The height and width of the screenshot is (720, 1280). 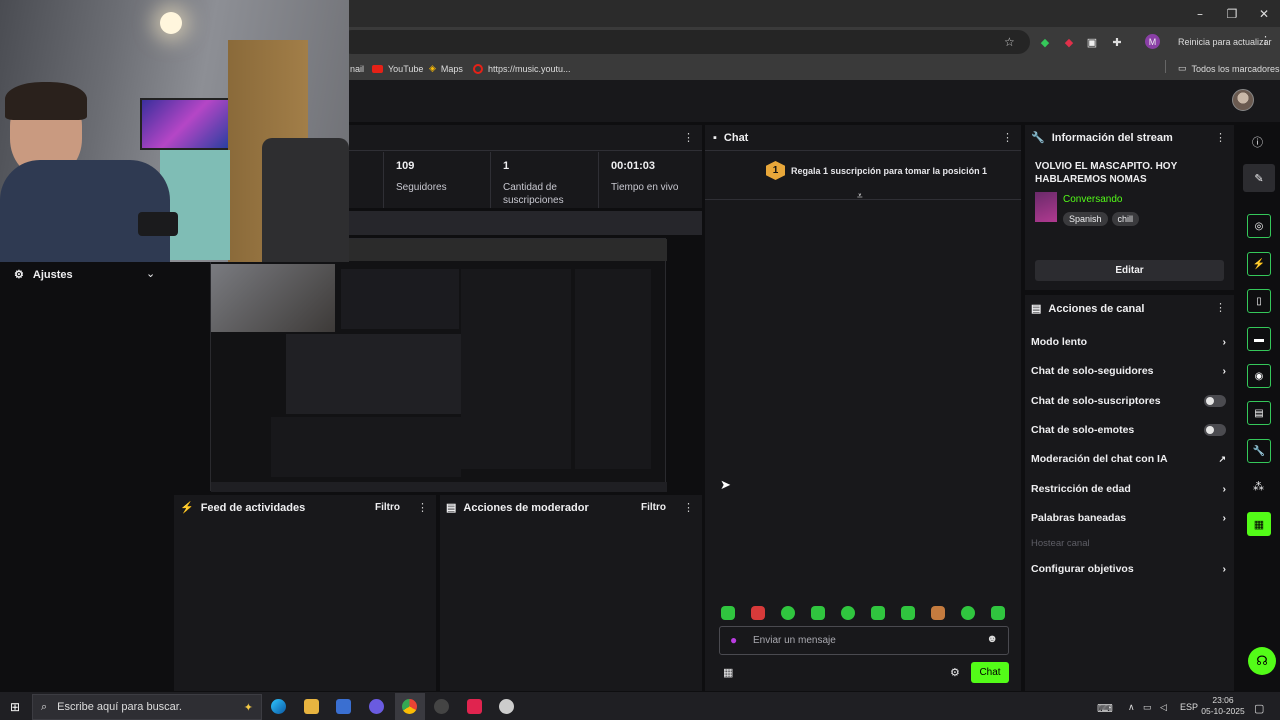 What do you see at coordinates (1128, 569) in the screenshot?
I see `action-set-goals: Configurar objetivos ›` at bounding box center [1128, 569].